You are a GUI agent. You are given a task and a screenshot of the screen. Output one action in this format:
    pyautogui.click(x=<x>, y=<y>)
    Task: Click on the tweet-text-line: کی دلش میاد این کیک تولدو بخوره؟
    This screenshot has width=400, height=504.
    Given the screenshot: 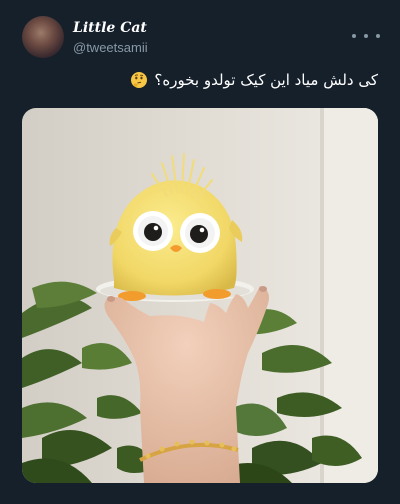 What is the action you would take?
    pyautogui.click(x=200, y=81)
    